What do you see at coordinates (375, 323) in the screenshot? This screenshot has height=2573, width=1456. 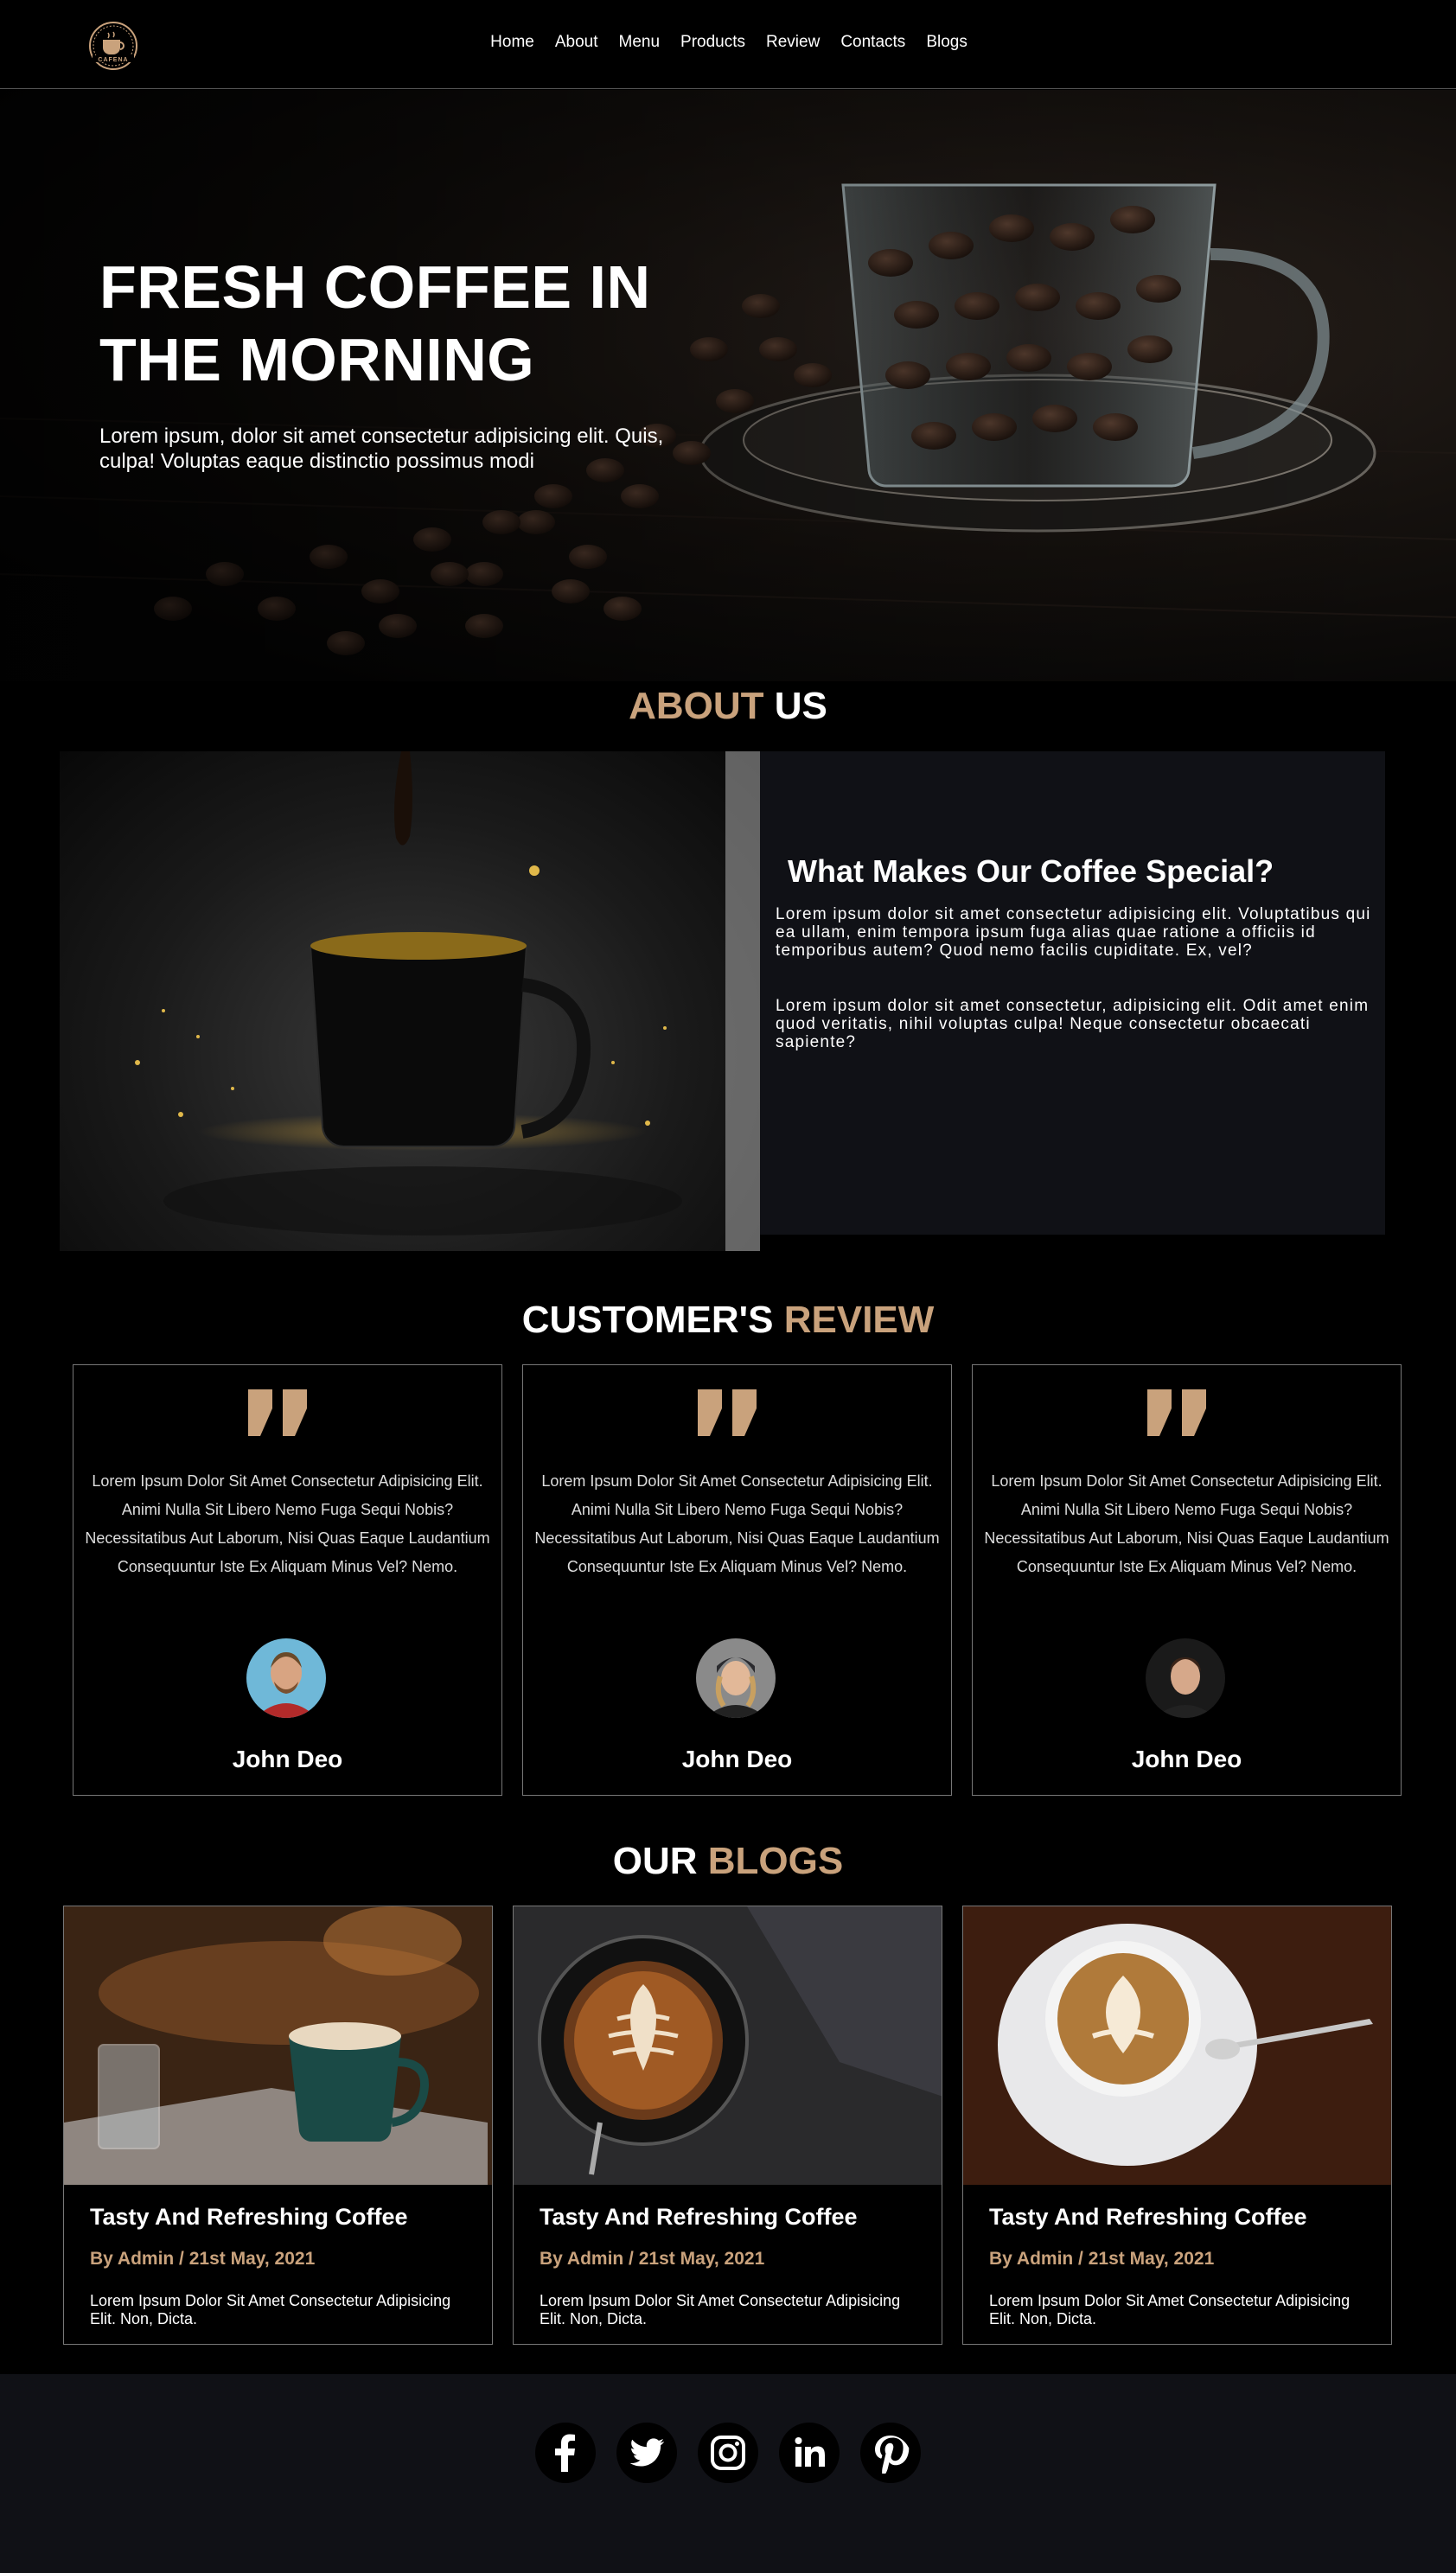 I see `hero-title: FRESH COFFEE IN THE MORNING` at bounding box center [375, 323].